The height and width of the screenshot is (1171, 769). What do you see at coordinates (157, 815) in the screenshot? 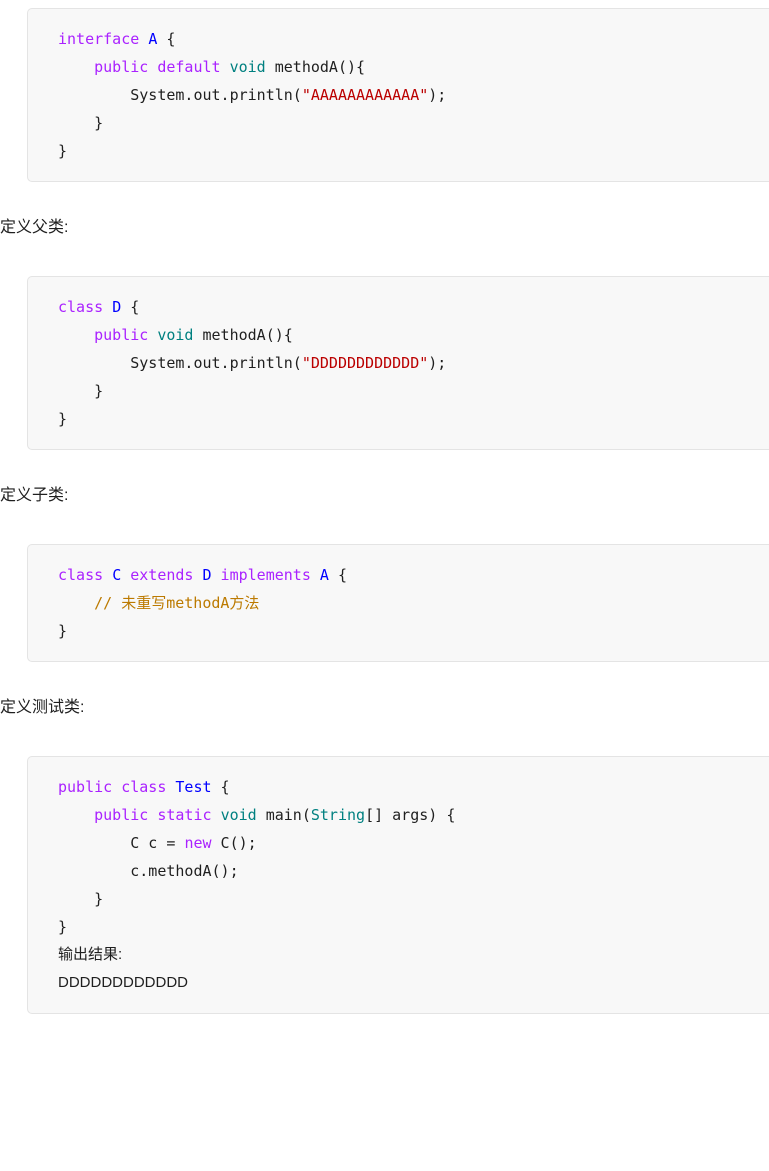
I see `code-token: public static` at bounding box center [157, 815].